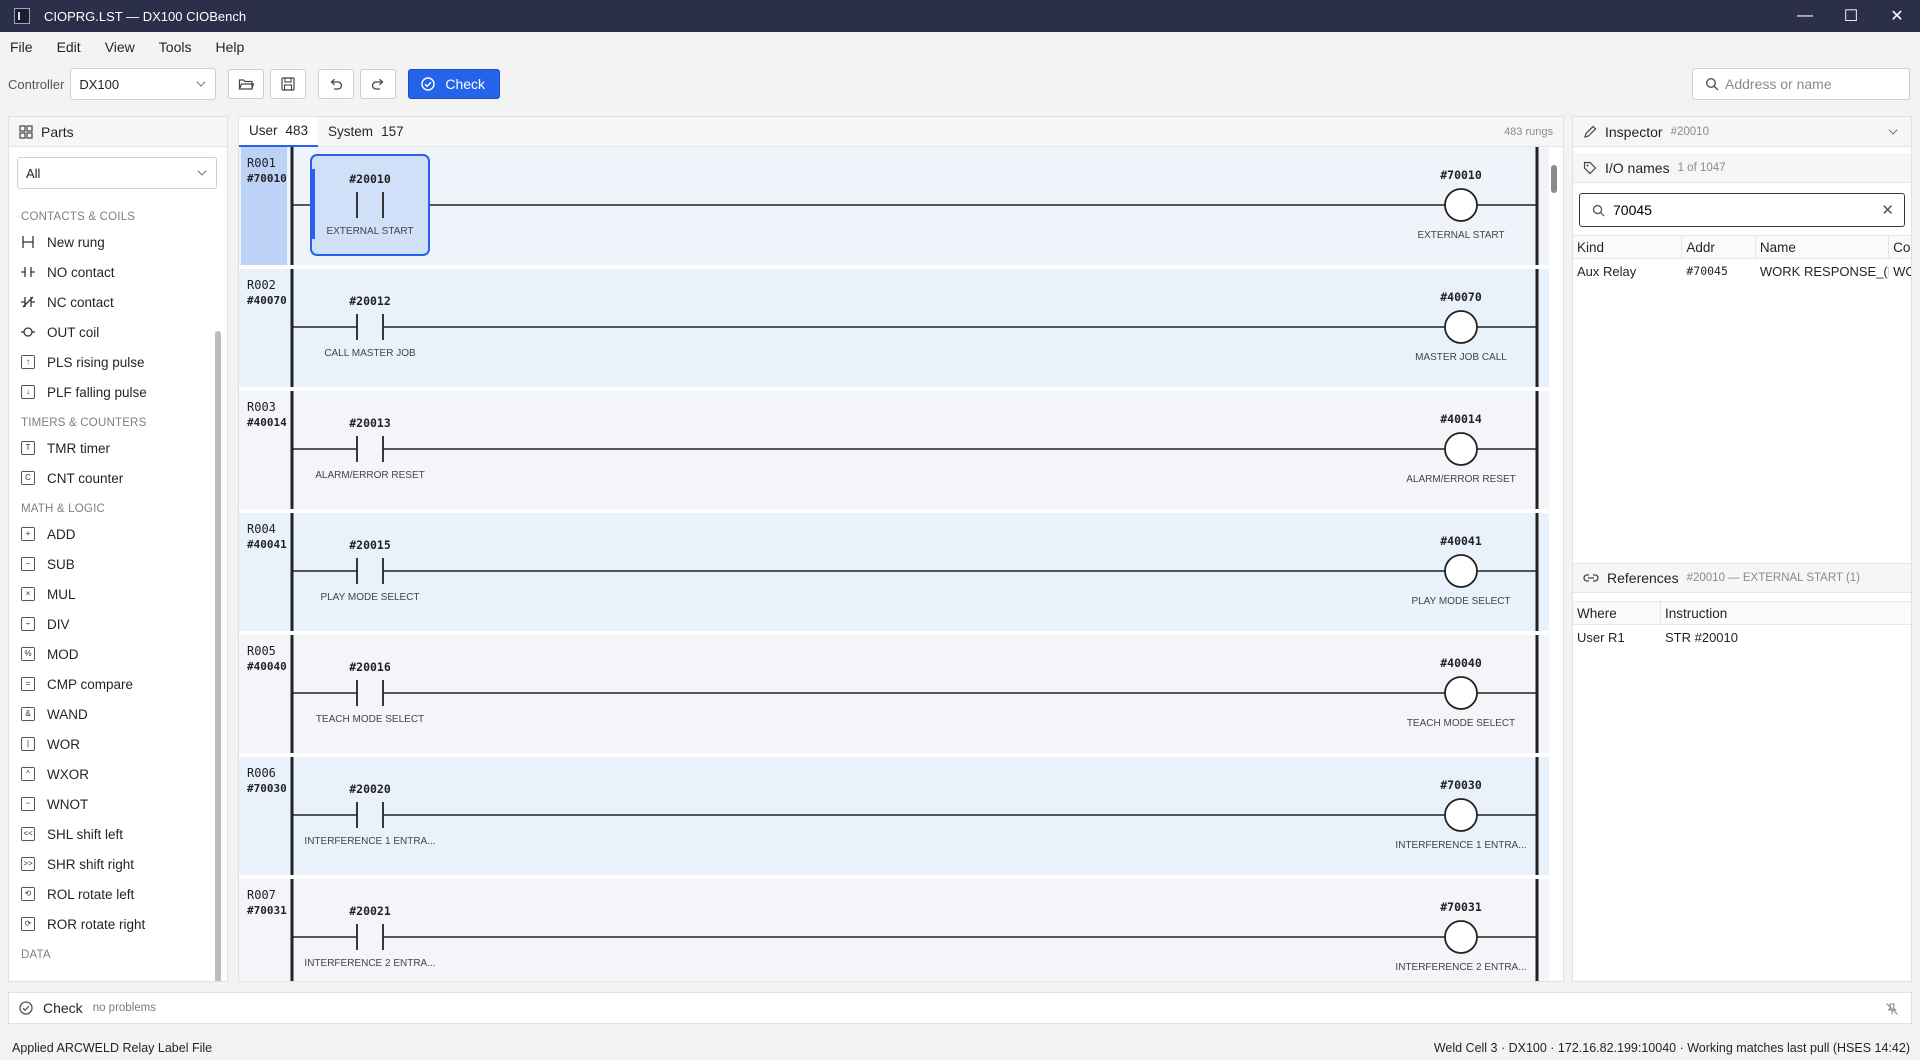  I want to click on open-button, so click(246, 84).